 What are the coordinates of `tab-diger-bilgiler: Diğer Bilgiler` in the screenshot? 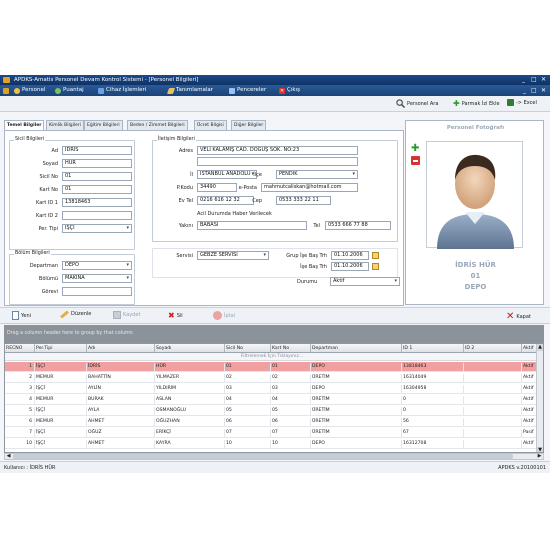 It's located at (249, 125).